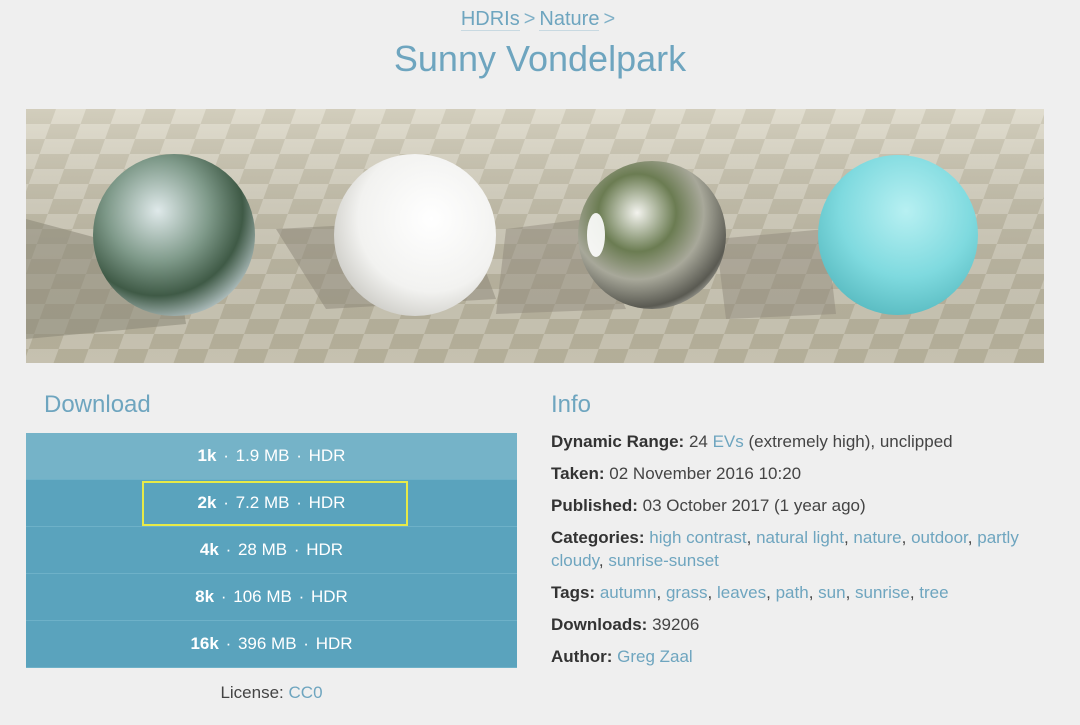 The width and height of the screenshot is (1080, 725). Describe the element at coordinates (490, 19) in the screenshot. I see `breadcrumb-hdris-link: HDRIs` at that location.